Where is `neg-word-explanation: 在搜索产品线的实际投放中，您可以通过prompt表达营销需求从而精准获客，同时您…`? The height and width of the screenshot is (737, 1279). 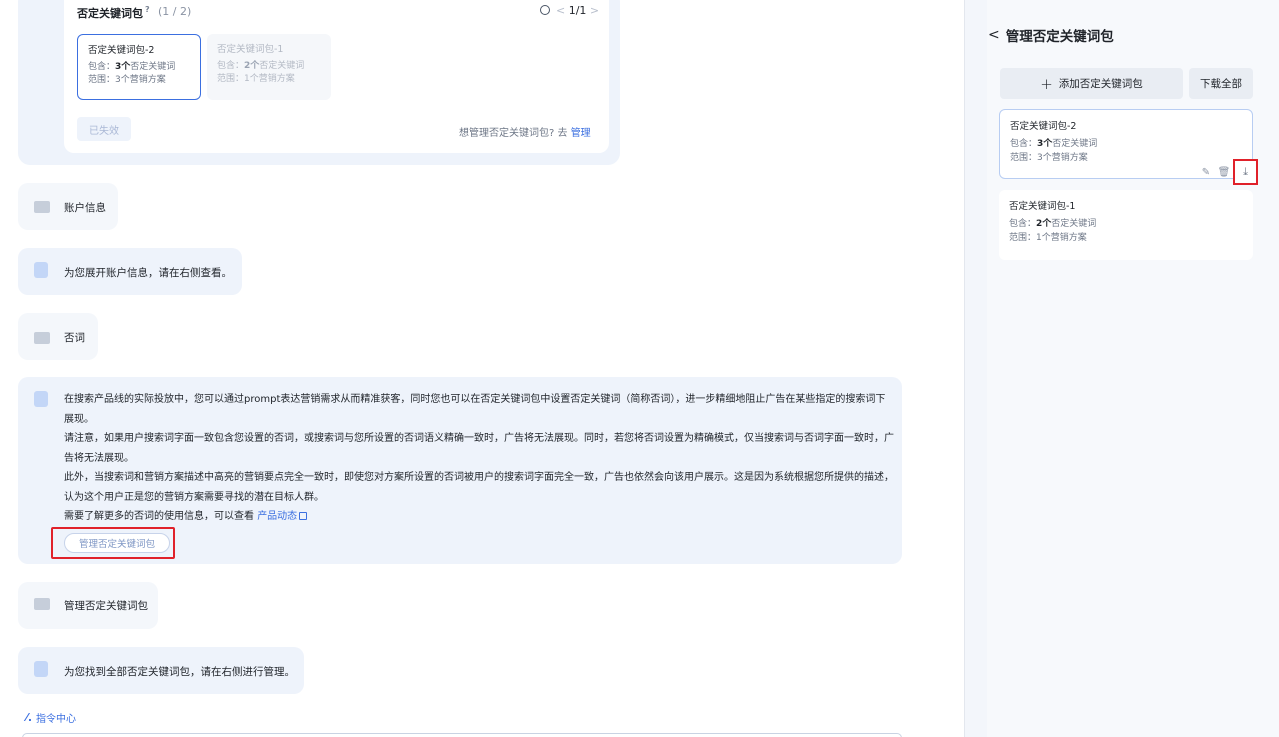 neg-word-explanation: 在搜索产品线的实际投放中，您可以通过prompt表达营销需求从而精准获客，同时您… is located at coordinates (479, 458).